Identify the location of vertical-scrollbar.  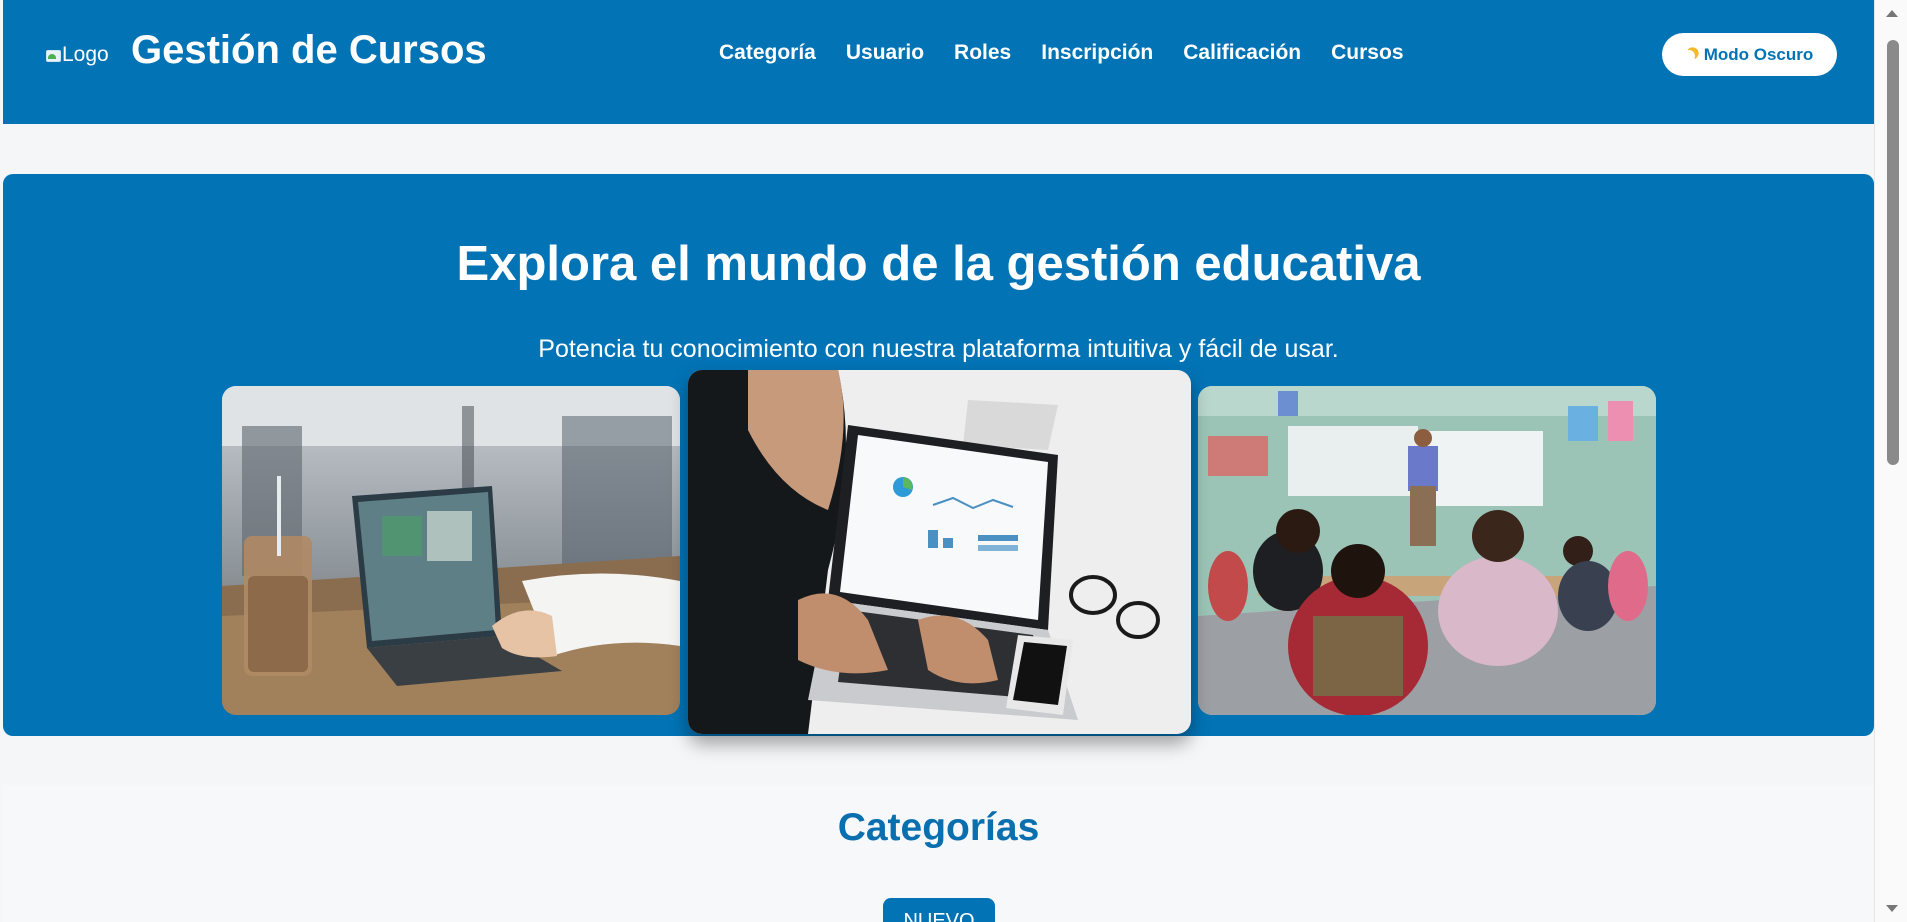
(1890, 461).